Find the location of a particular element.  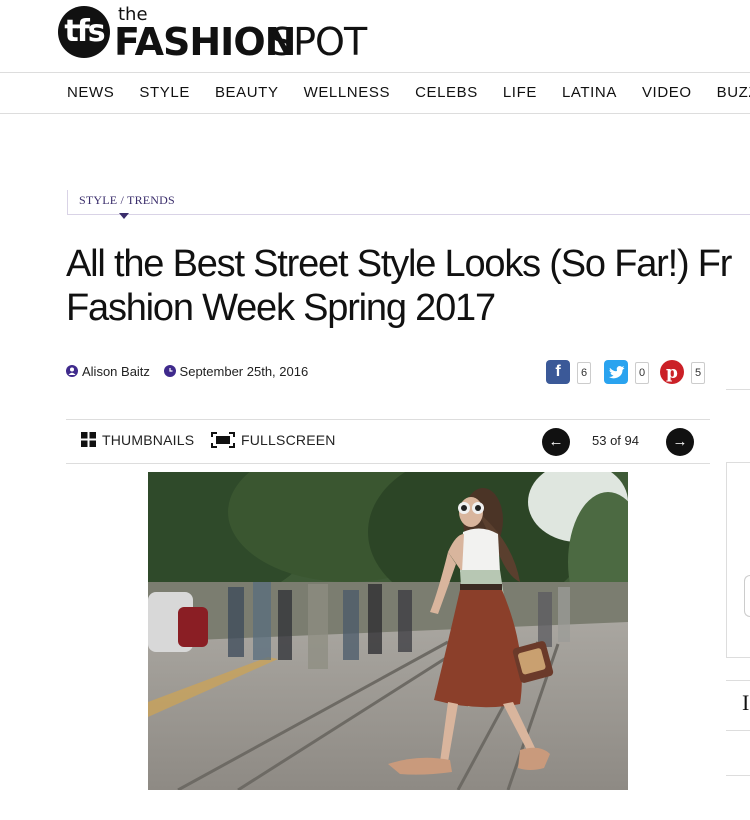

fullscreen-label: FULLSCREEN is located at coordinates (288, 440).